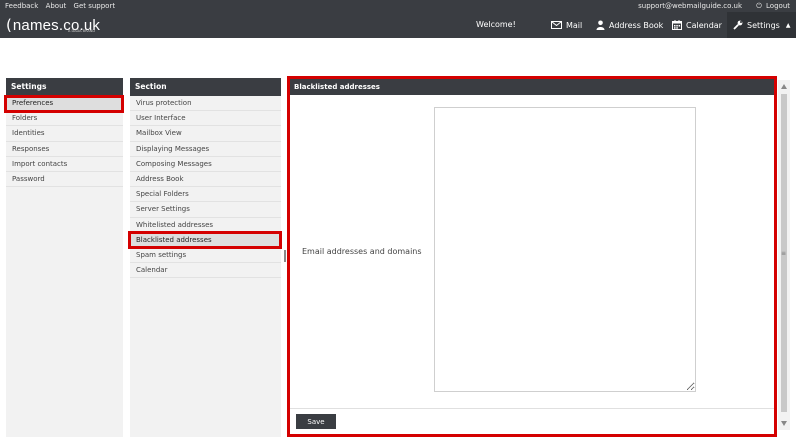 The image size is (796, 448). What do you see at coordinates (205, 149) in the screenshot?
I see `section-item-displaying-messages: Displaying Messages` at bounding box center [205, 149].